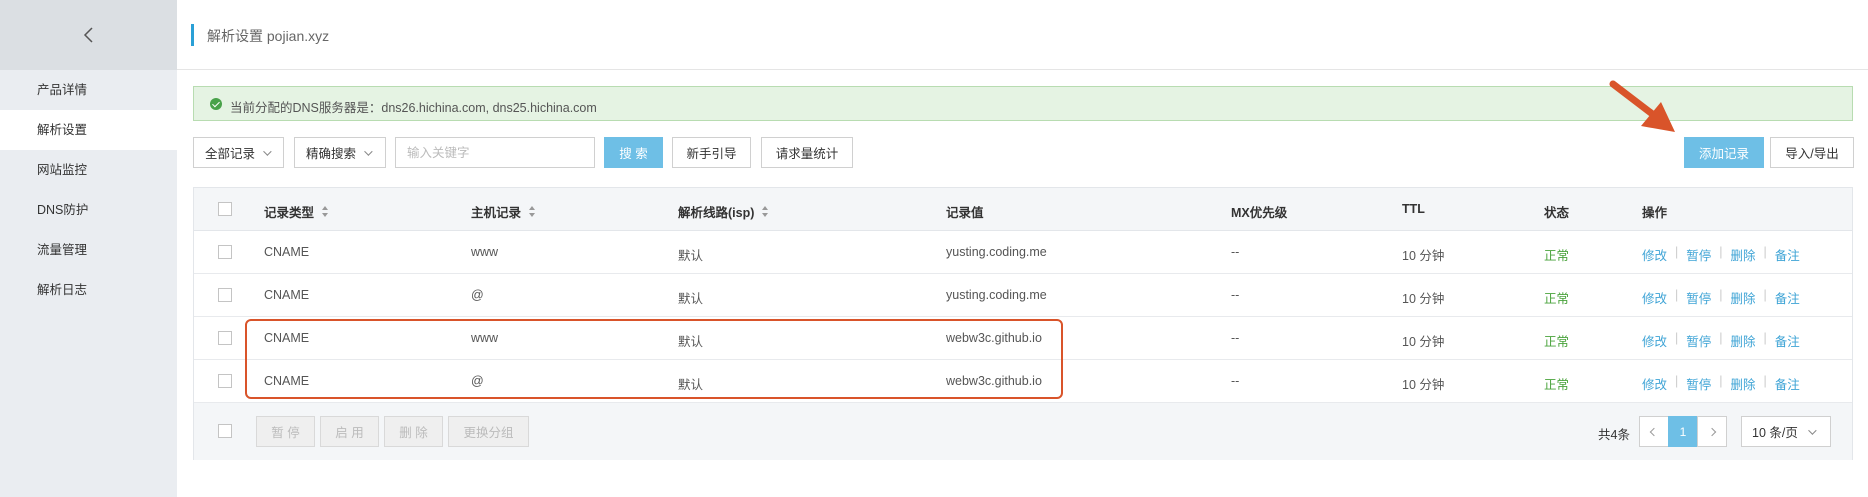 The image size is (1868, 497). Describe the element at coordinates (225, 431) in the screenshot. I see `footer-select-all-checkbox` at that location.